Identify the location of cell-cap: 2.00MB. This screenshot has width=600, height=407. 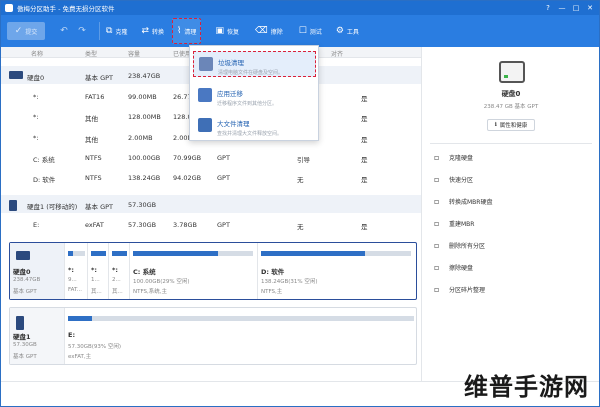
(140, 138).